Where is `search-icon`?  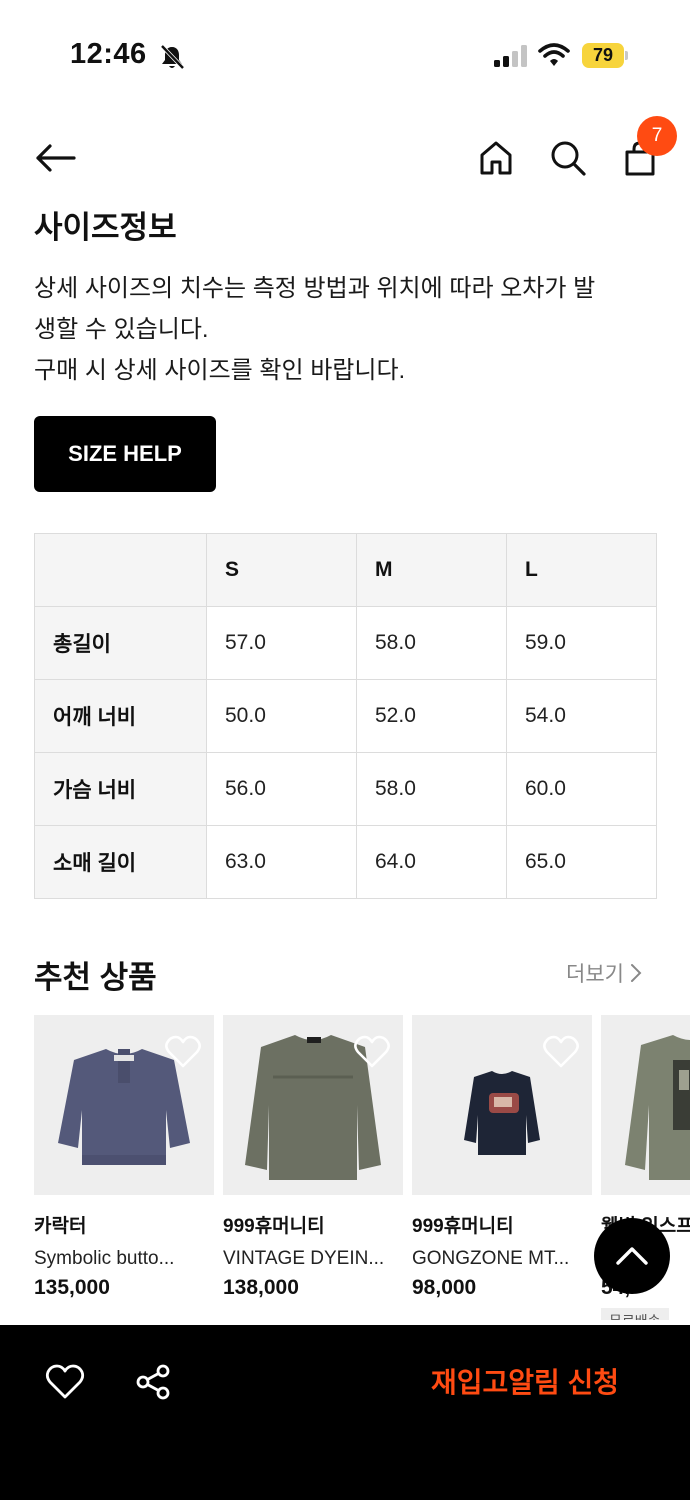
search-icon is located at coordinates (568, 158).